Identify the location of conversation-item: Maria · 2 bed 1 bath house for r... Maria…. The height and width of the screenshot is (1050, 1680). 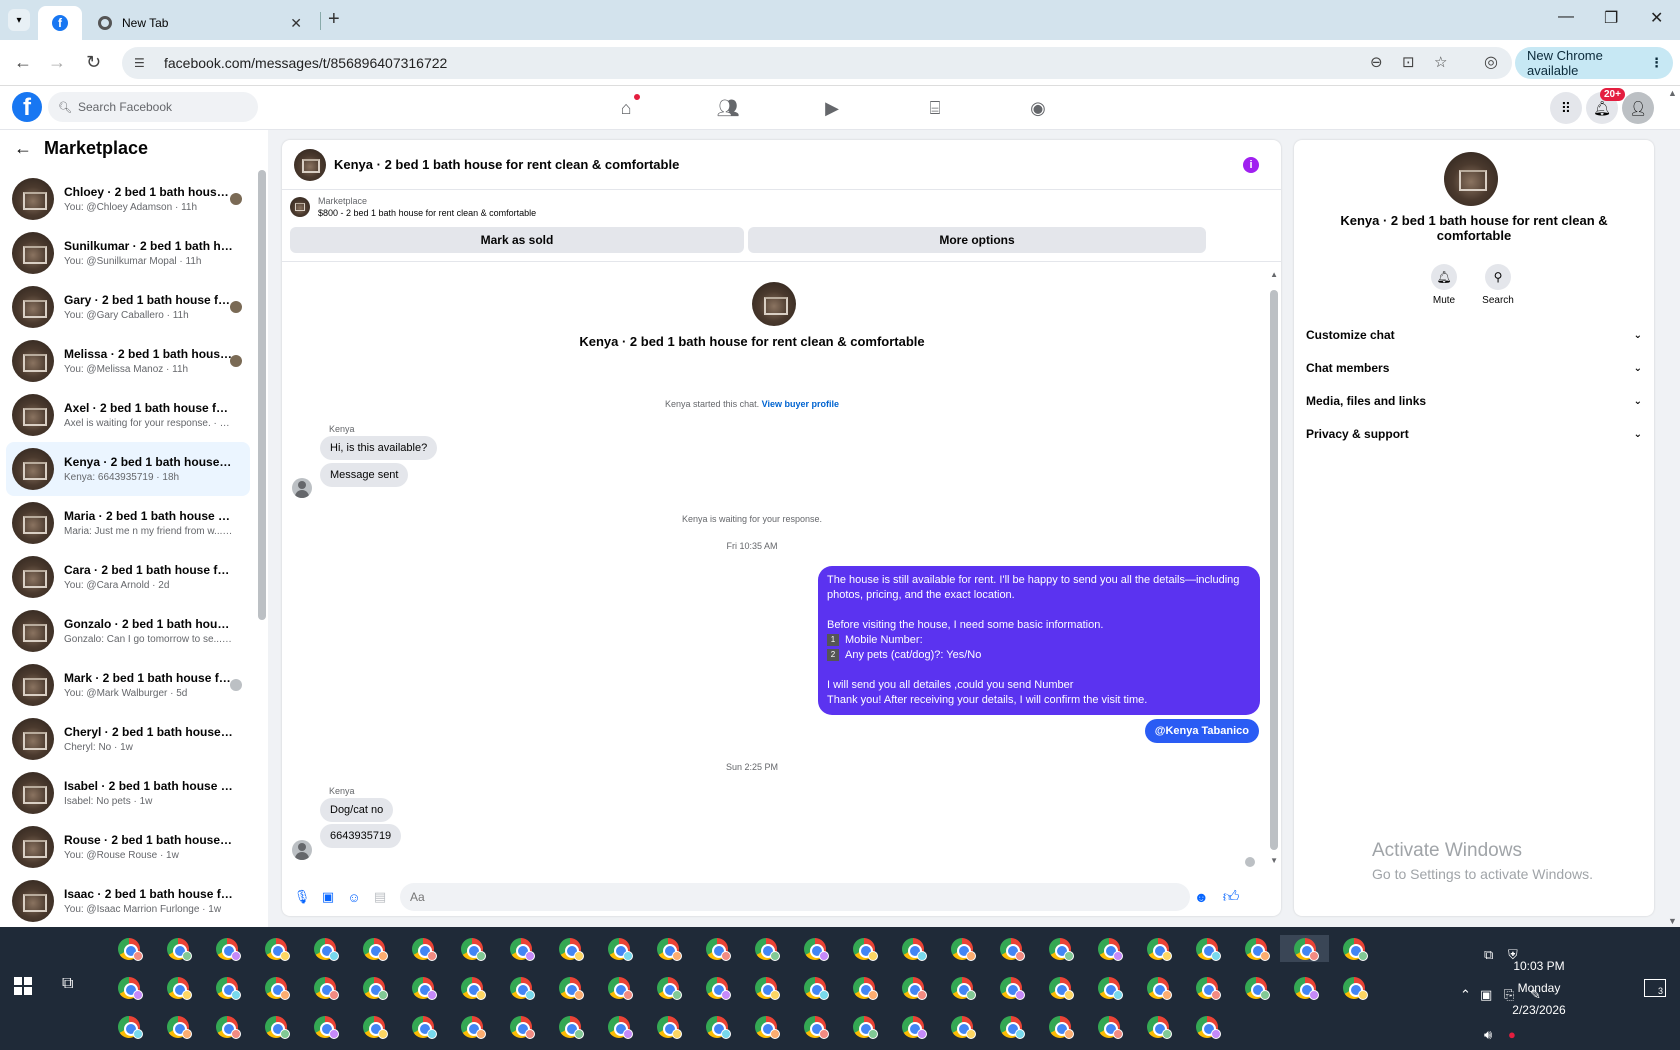
(128, 523).